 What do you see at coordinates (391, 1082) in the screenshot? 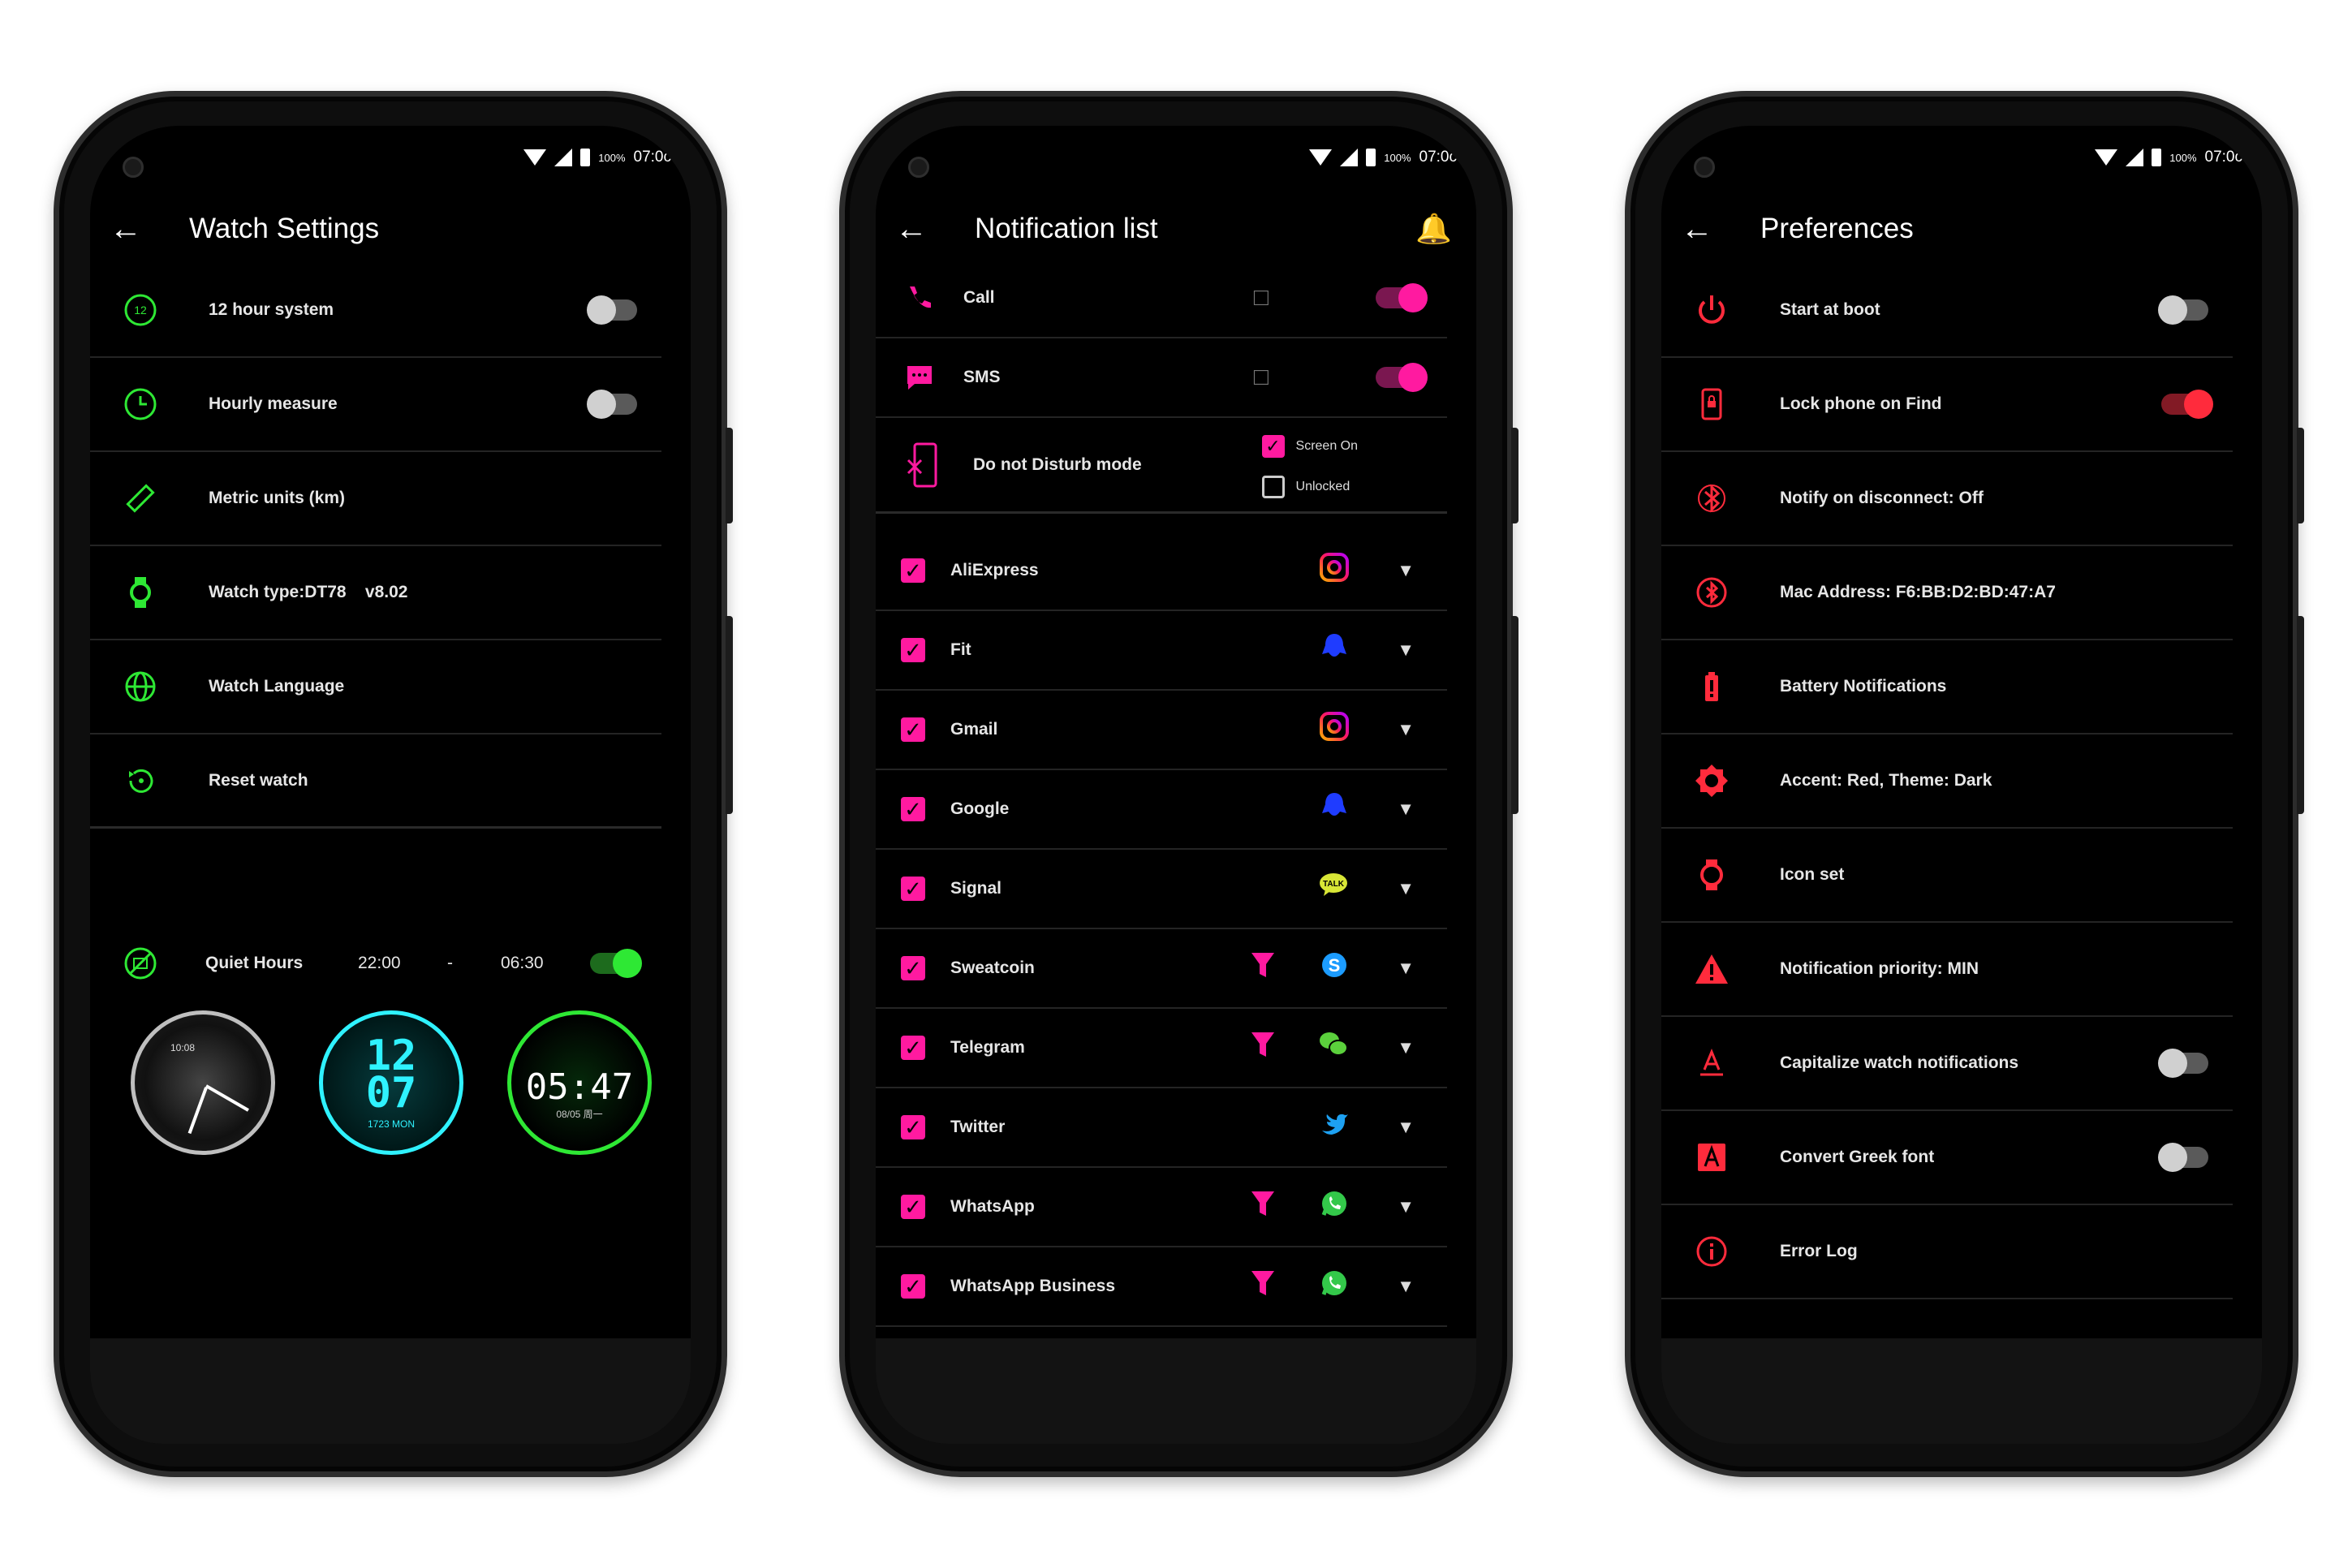
I see `watch-face-digital-cyan: 12 07 1723 MON` at bounding box center [391, 1082].